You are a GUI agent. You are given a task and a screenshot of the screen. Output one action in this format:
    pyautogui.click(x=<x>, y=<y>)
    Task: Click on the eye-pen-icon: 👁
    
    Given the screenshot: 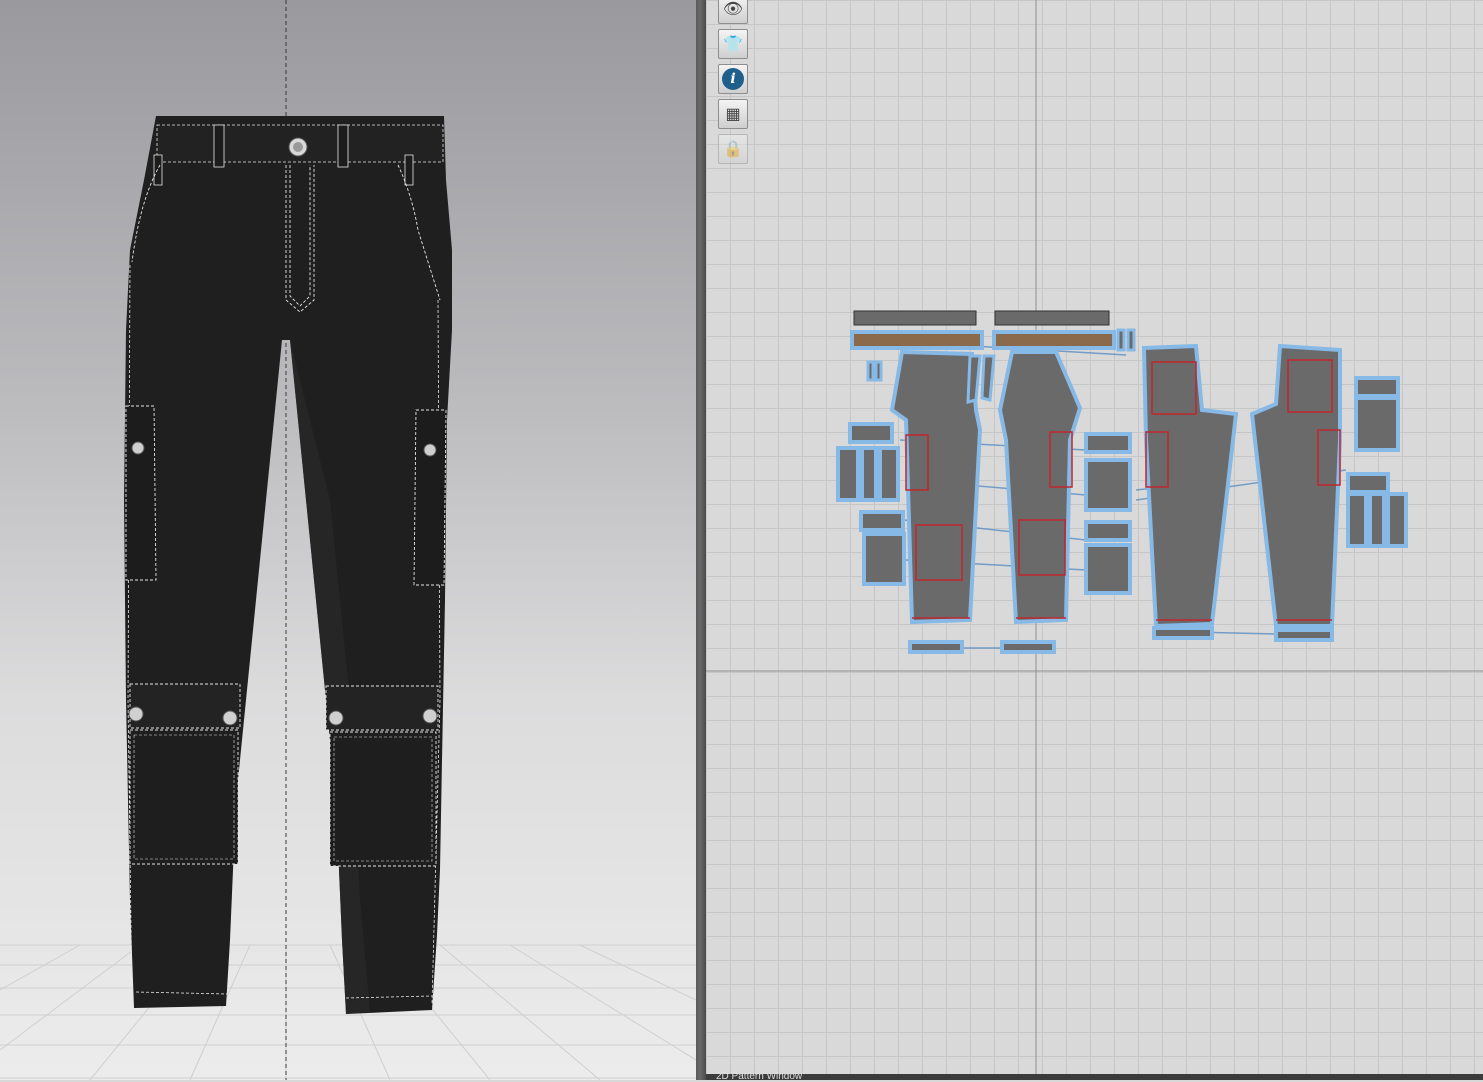 What is the action you would take?
    pyautogui.click(x=733, y=9)
    